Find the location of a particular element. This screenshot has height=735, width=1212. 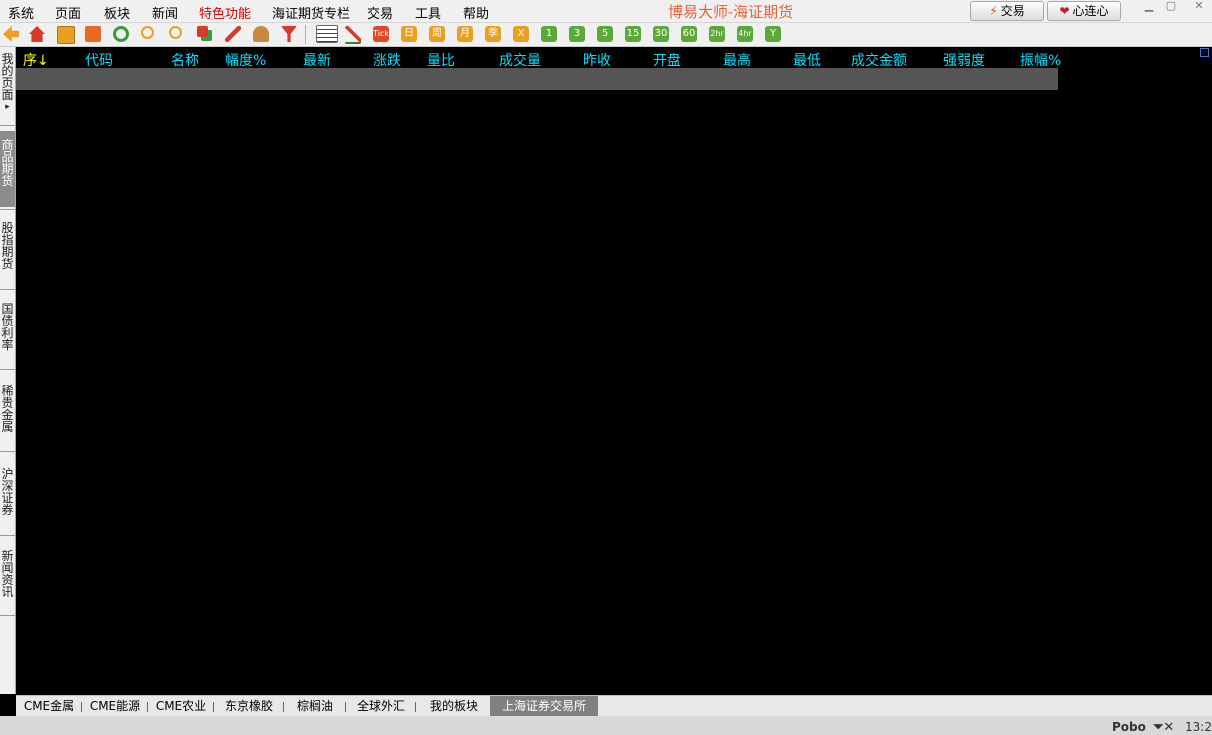

period-60min-button: 60 is located at coordinates (689, 34).